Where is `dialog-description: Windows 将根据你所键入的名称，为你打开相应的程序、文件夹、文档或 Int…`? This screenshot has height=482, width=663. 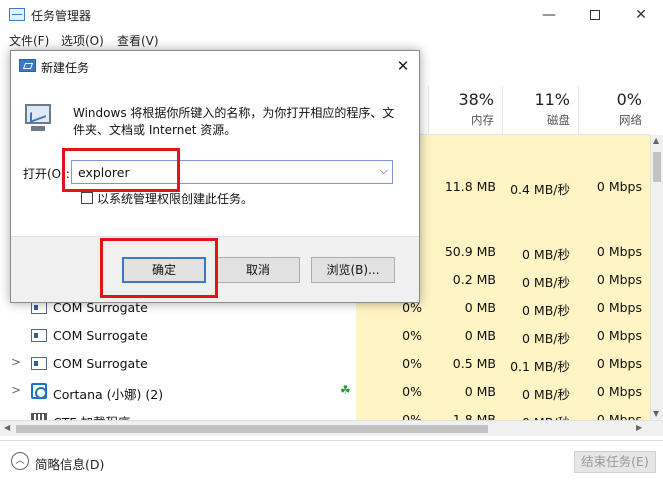 dialog-description: Windows 将根据你所键入的名称，为你打开相应的程序、文件夹、文档或 Int… is located at coordinates (234, 121).